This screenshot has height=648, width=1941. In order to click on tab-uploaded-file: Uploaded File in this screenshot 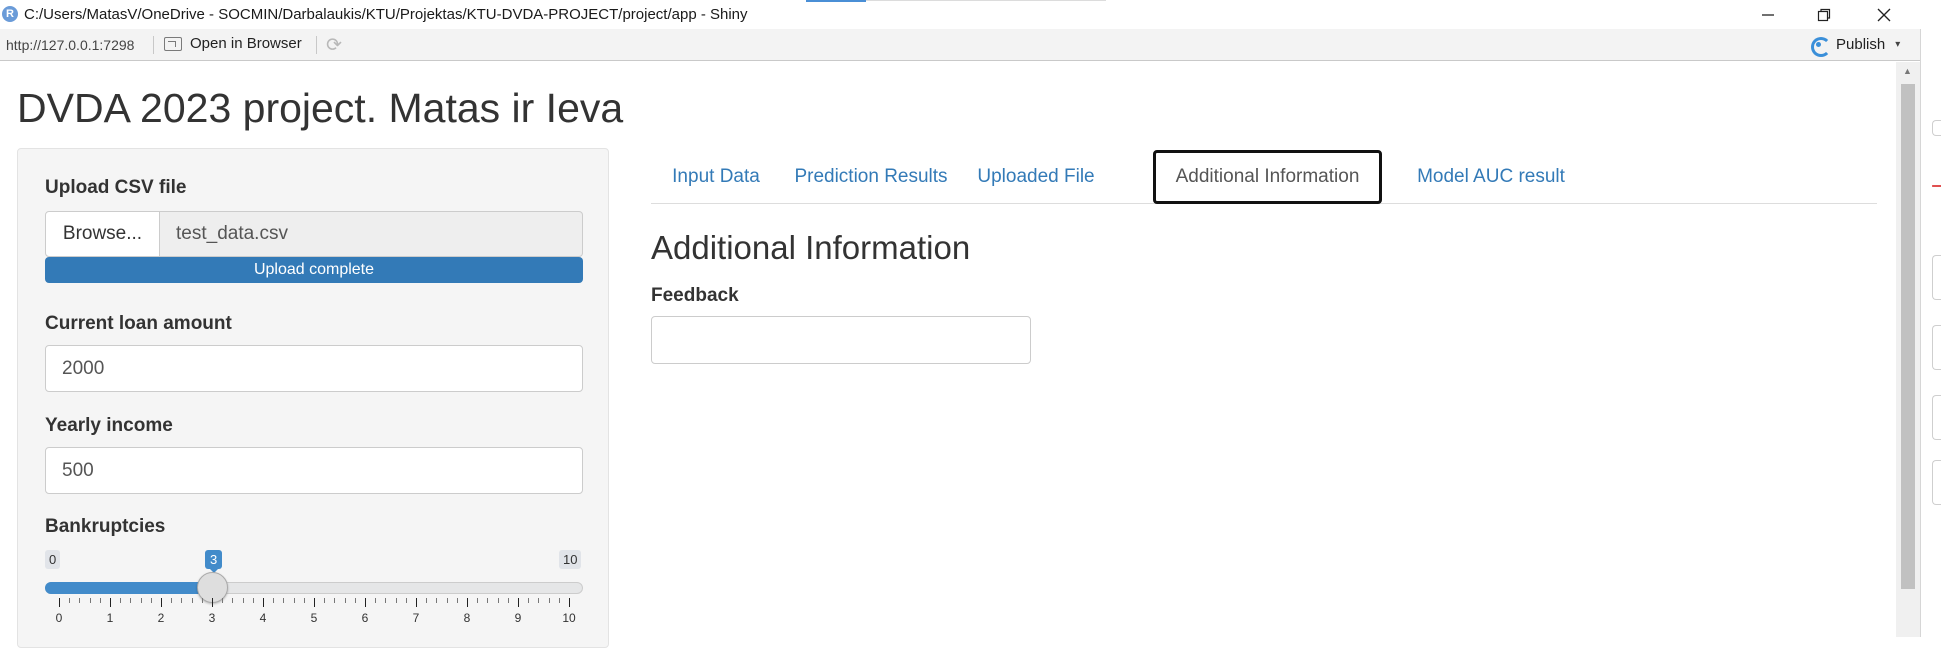, I will do `click(1036, 177)`.